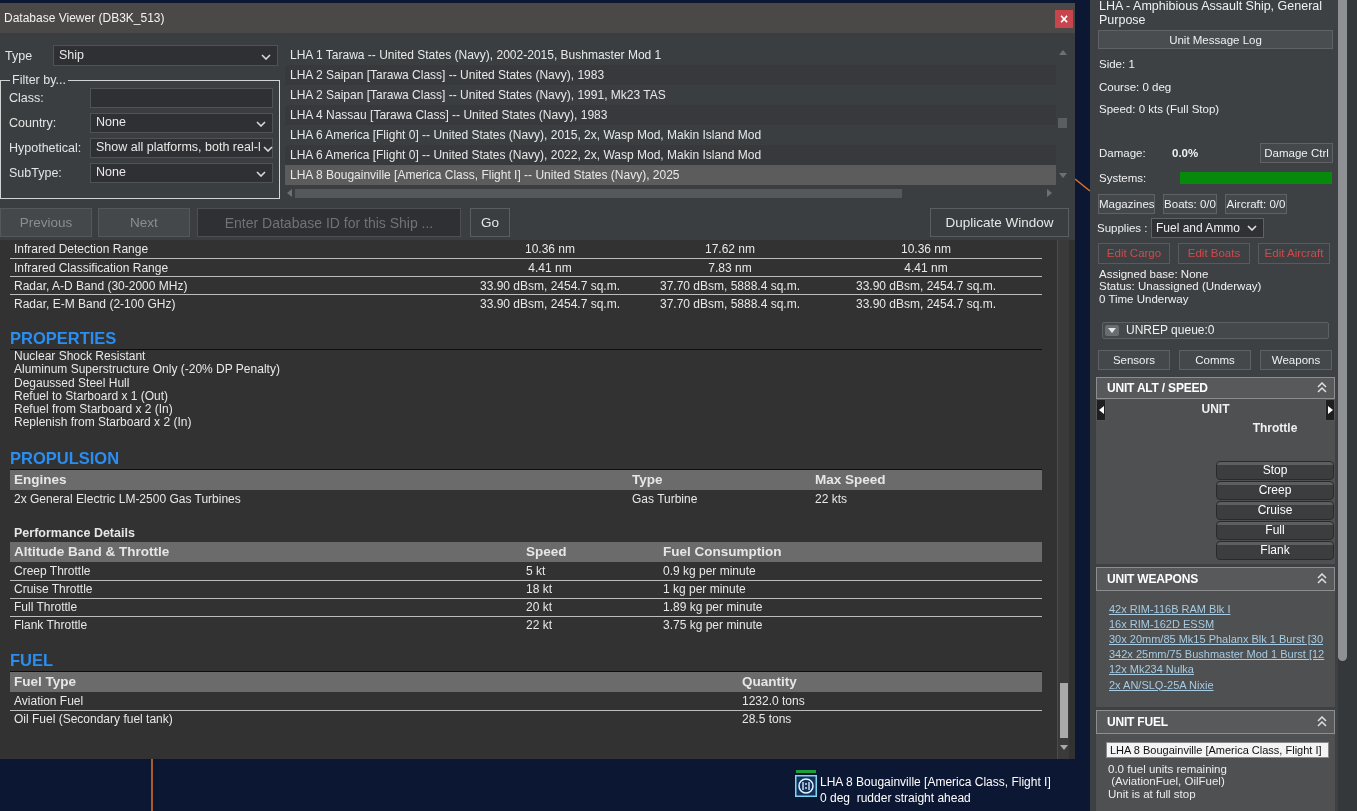  Describe the element at coordinates (1207, 227) in the screenshot. I see `supplies-dropdown: Fuel and Ammo` at that location.